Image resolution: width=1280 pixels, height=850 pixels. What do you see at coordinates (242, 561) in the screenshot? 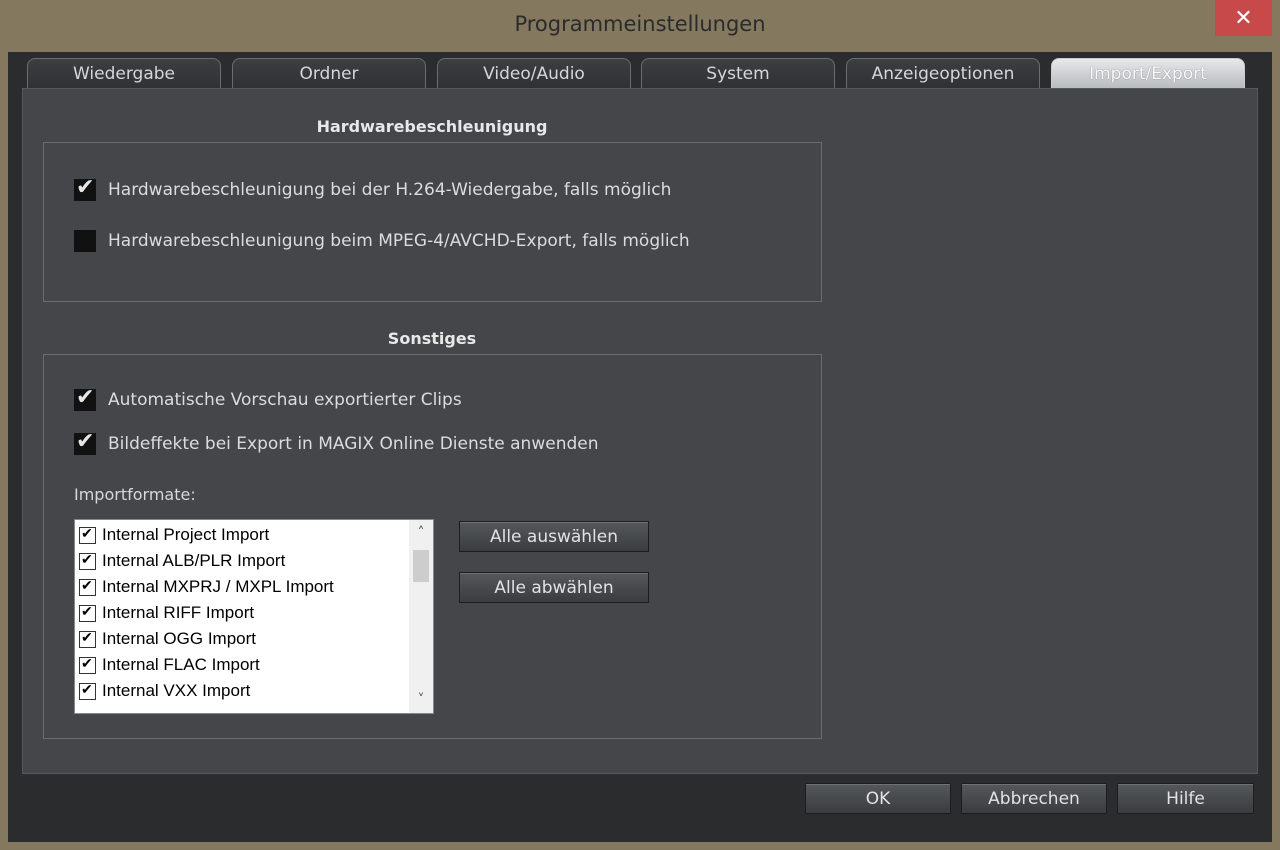
I see `list-item: Internal ALB/PLR Import` at bounding box center [242, 561].